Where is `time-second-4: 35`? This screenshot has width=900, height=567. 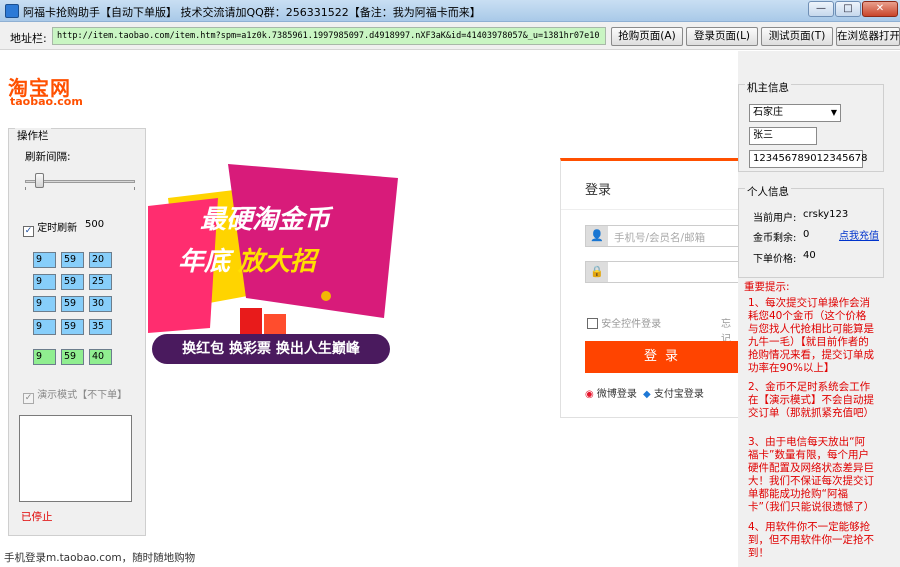
time-second-4: 35 is located at coordinates (100, 327).